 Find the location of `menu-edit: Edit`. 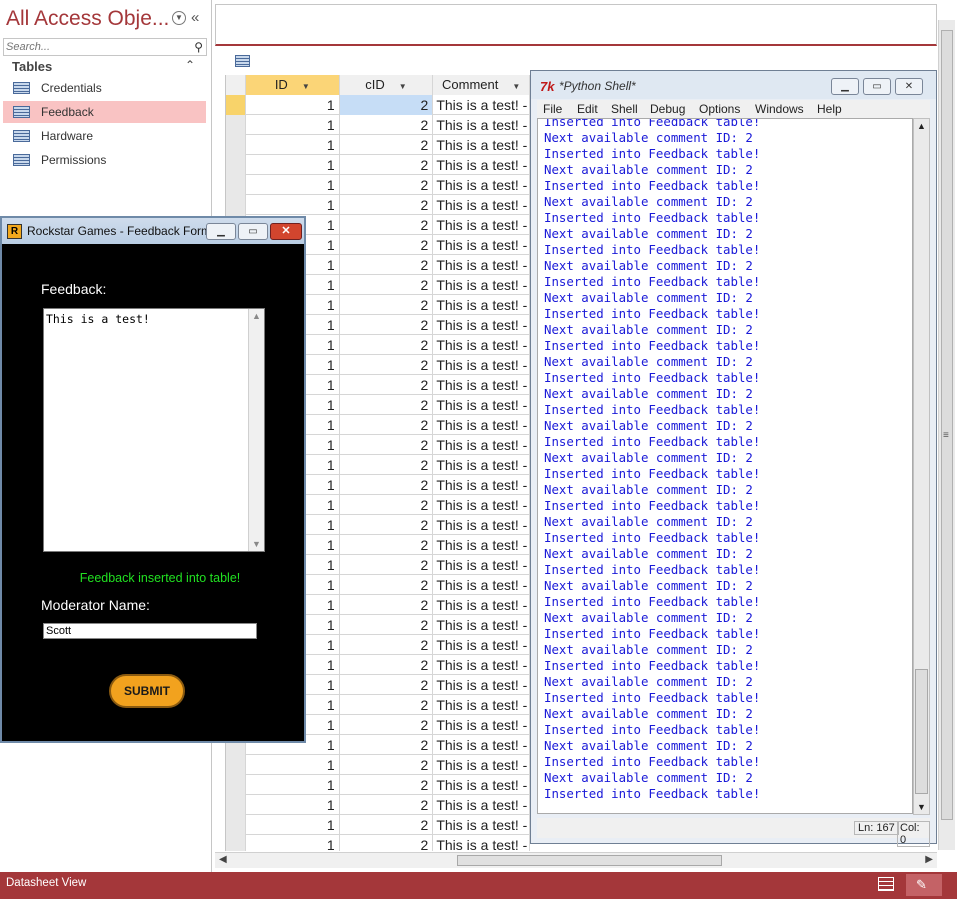

menu-edit: Edit is located at coordinates (587, 109).